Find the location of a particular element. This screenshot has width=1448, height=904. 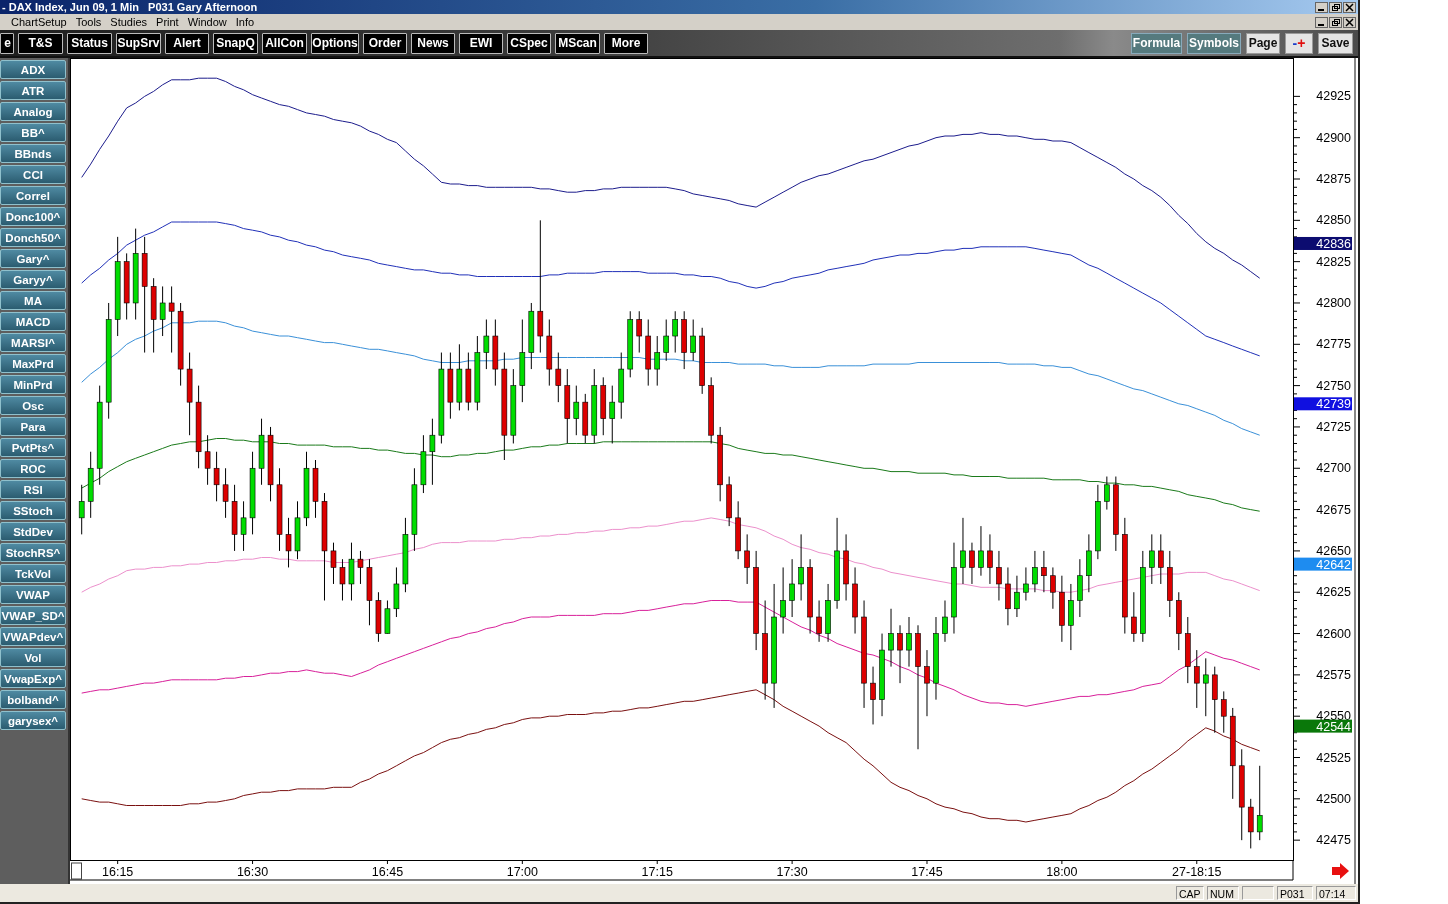

study-button: StochRS^ is located at coordinates (33, 552).